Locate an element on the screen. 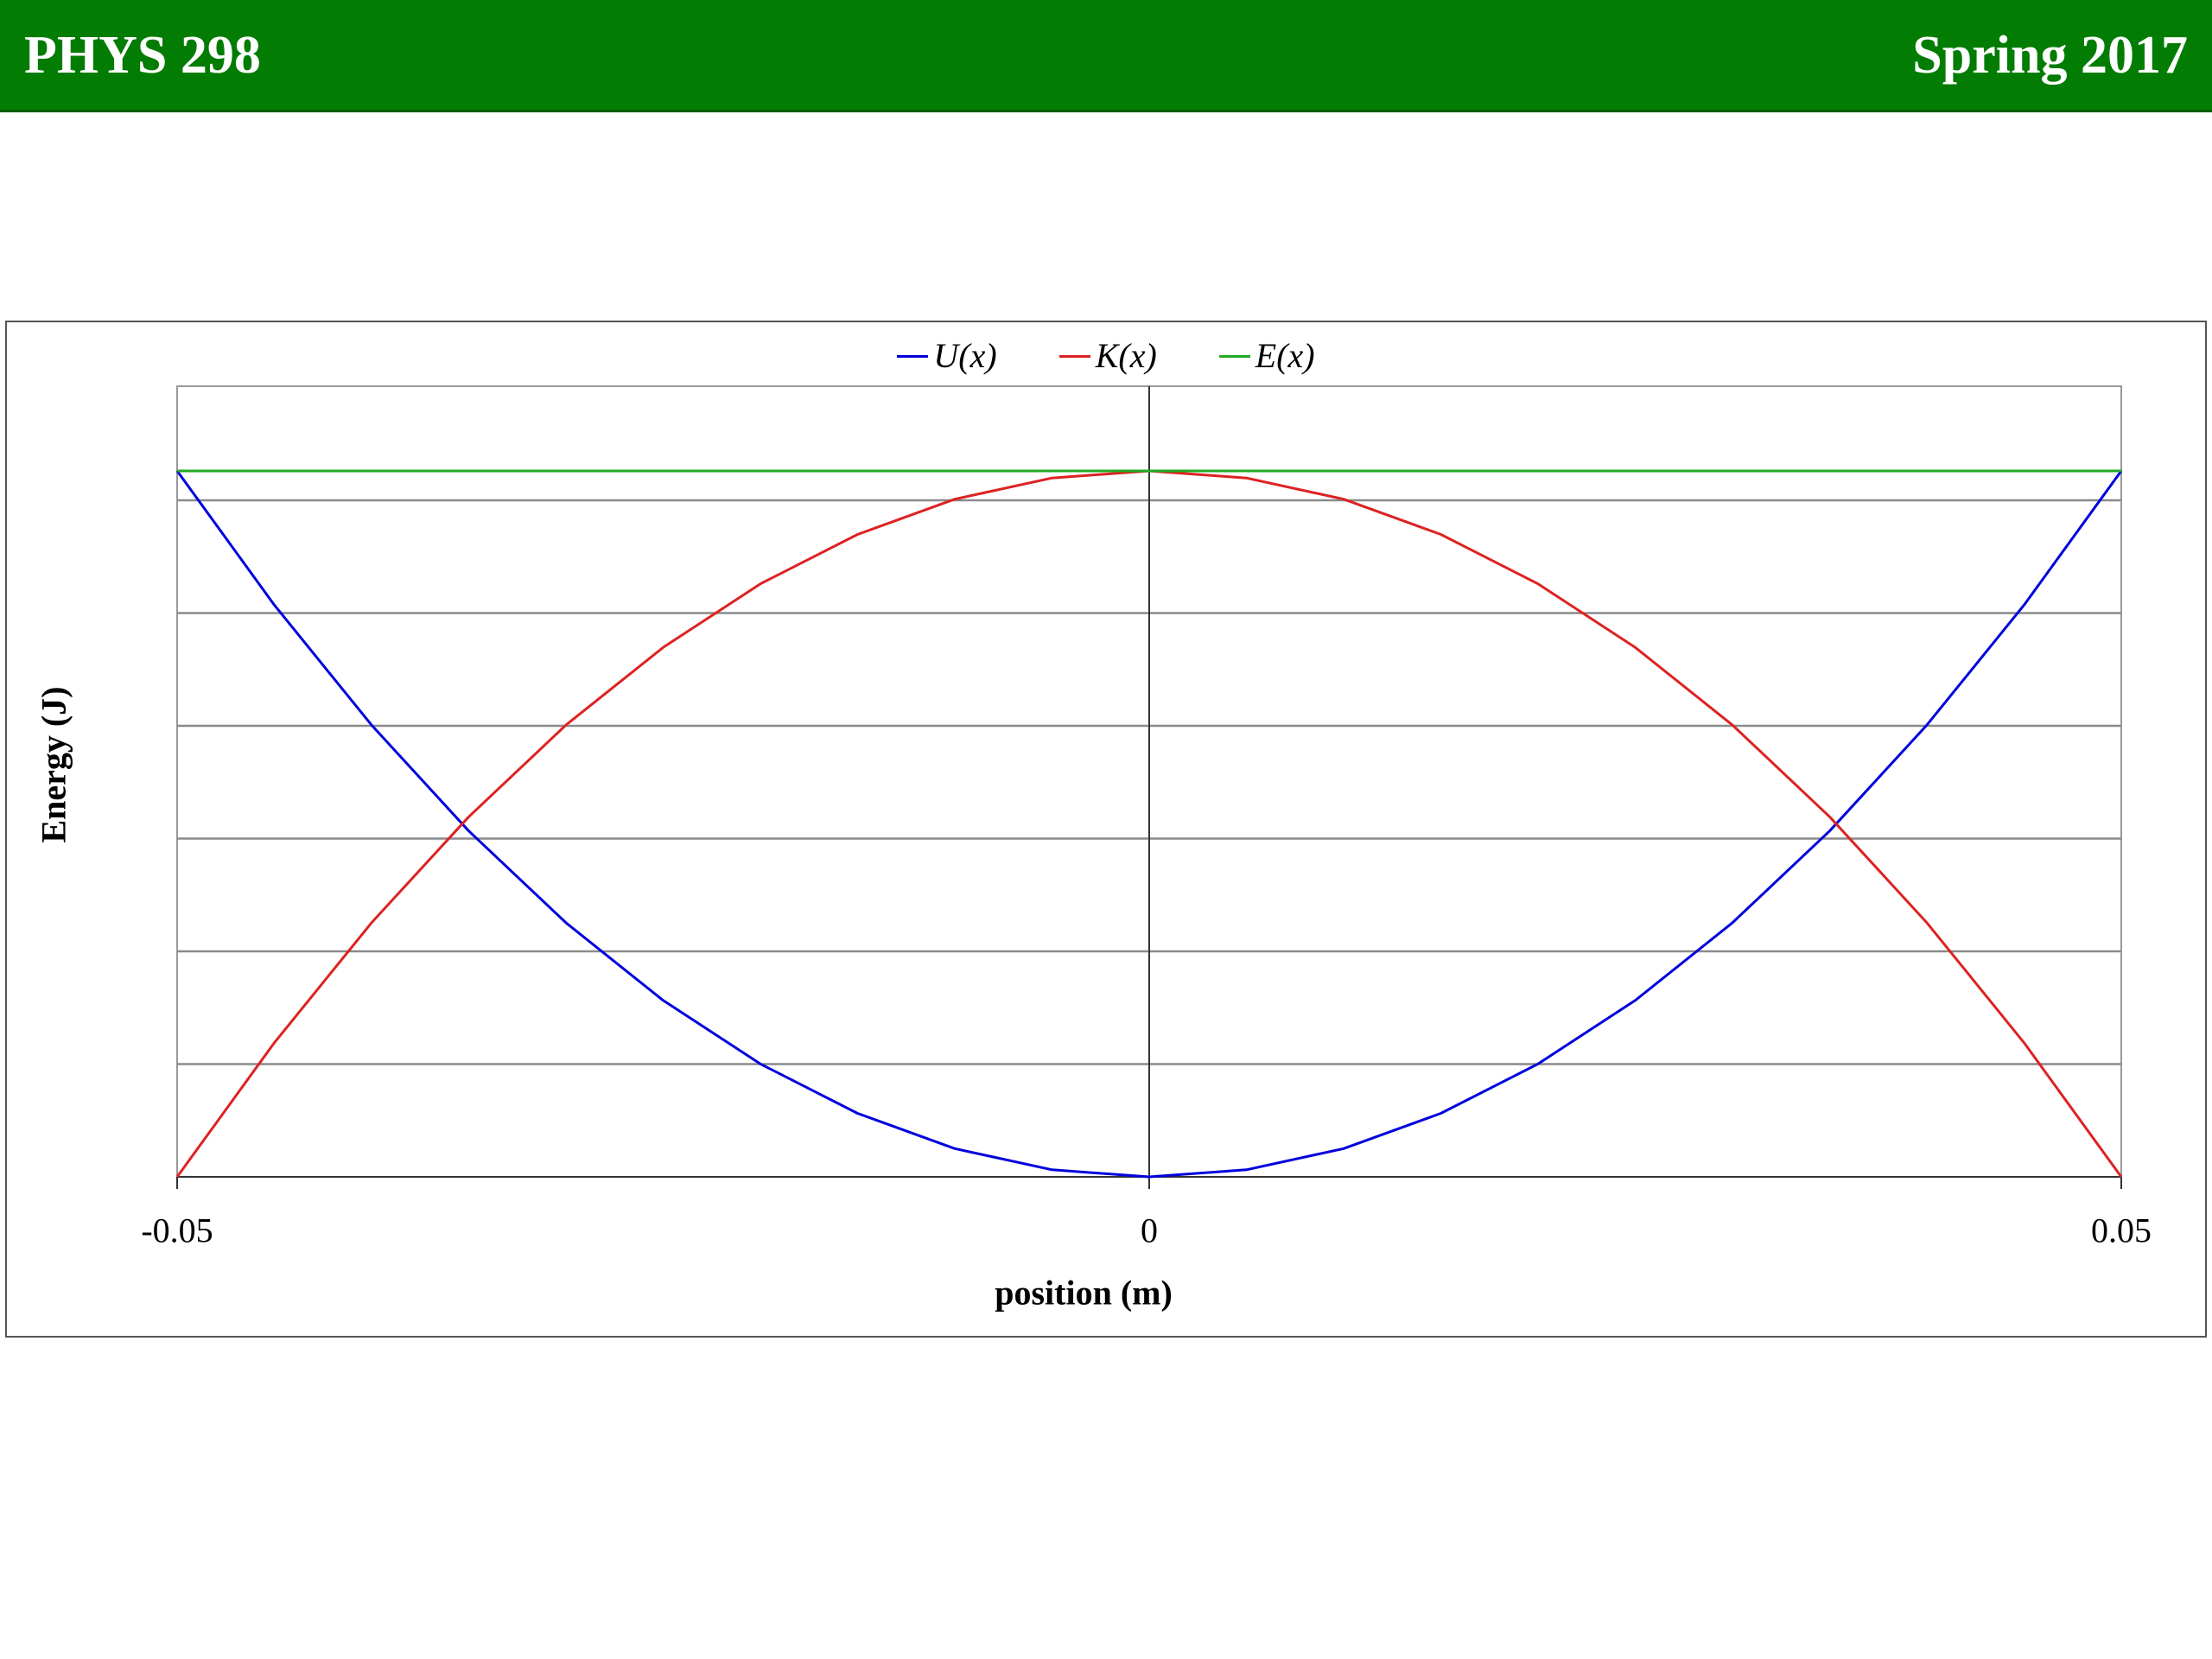 The width and height of the screenshot is (2212, 1659). x-tick-label-max: 0.05 is located at coordinates (2121, 1230).